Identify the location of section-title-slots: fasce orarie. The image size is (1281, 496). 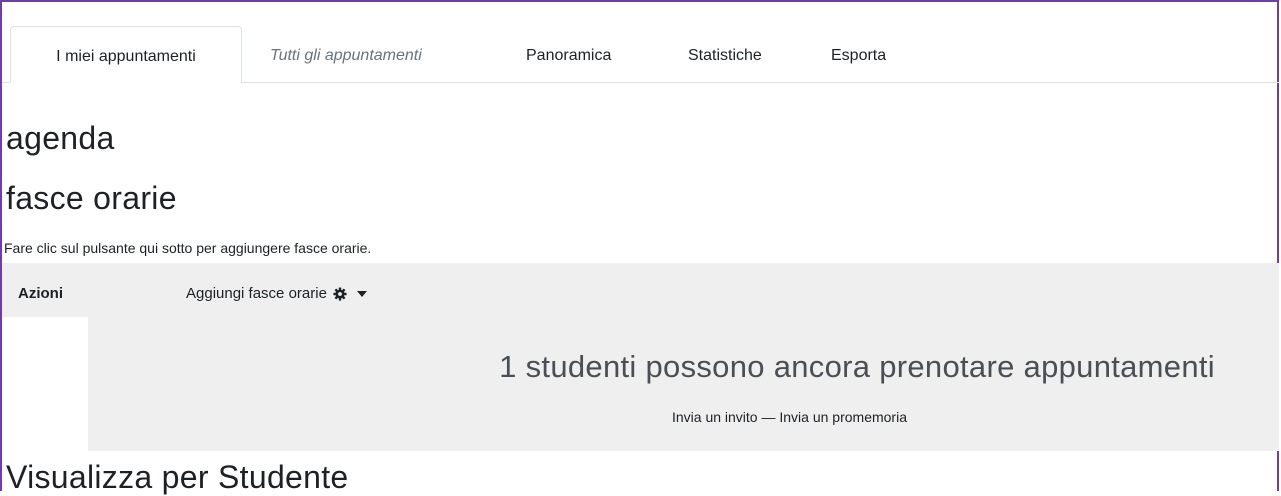
(91, 198).